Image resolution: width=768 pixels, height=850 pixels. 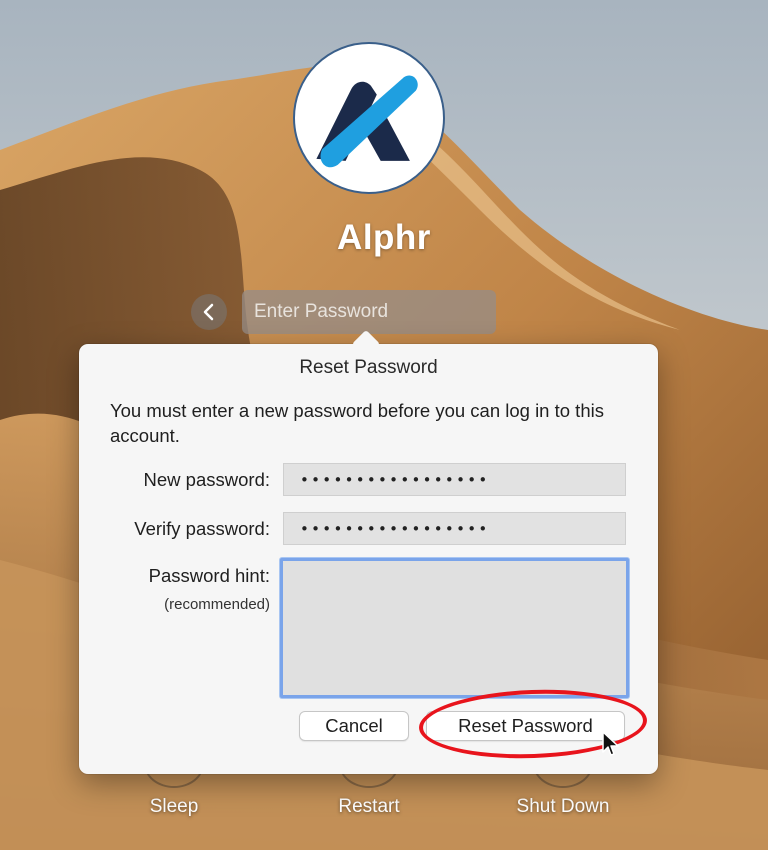 What do you see at coordinates (354, 726) in the screenshot?
I see `cancel-button: Cancel` at bounding box center [354, 726].